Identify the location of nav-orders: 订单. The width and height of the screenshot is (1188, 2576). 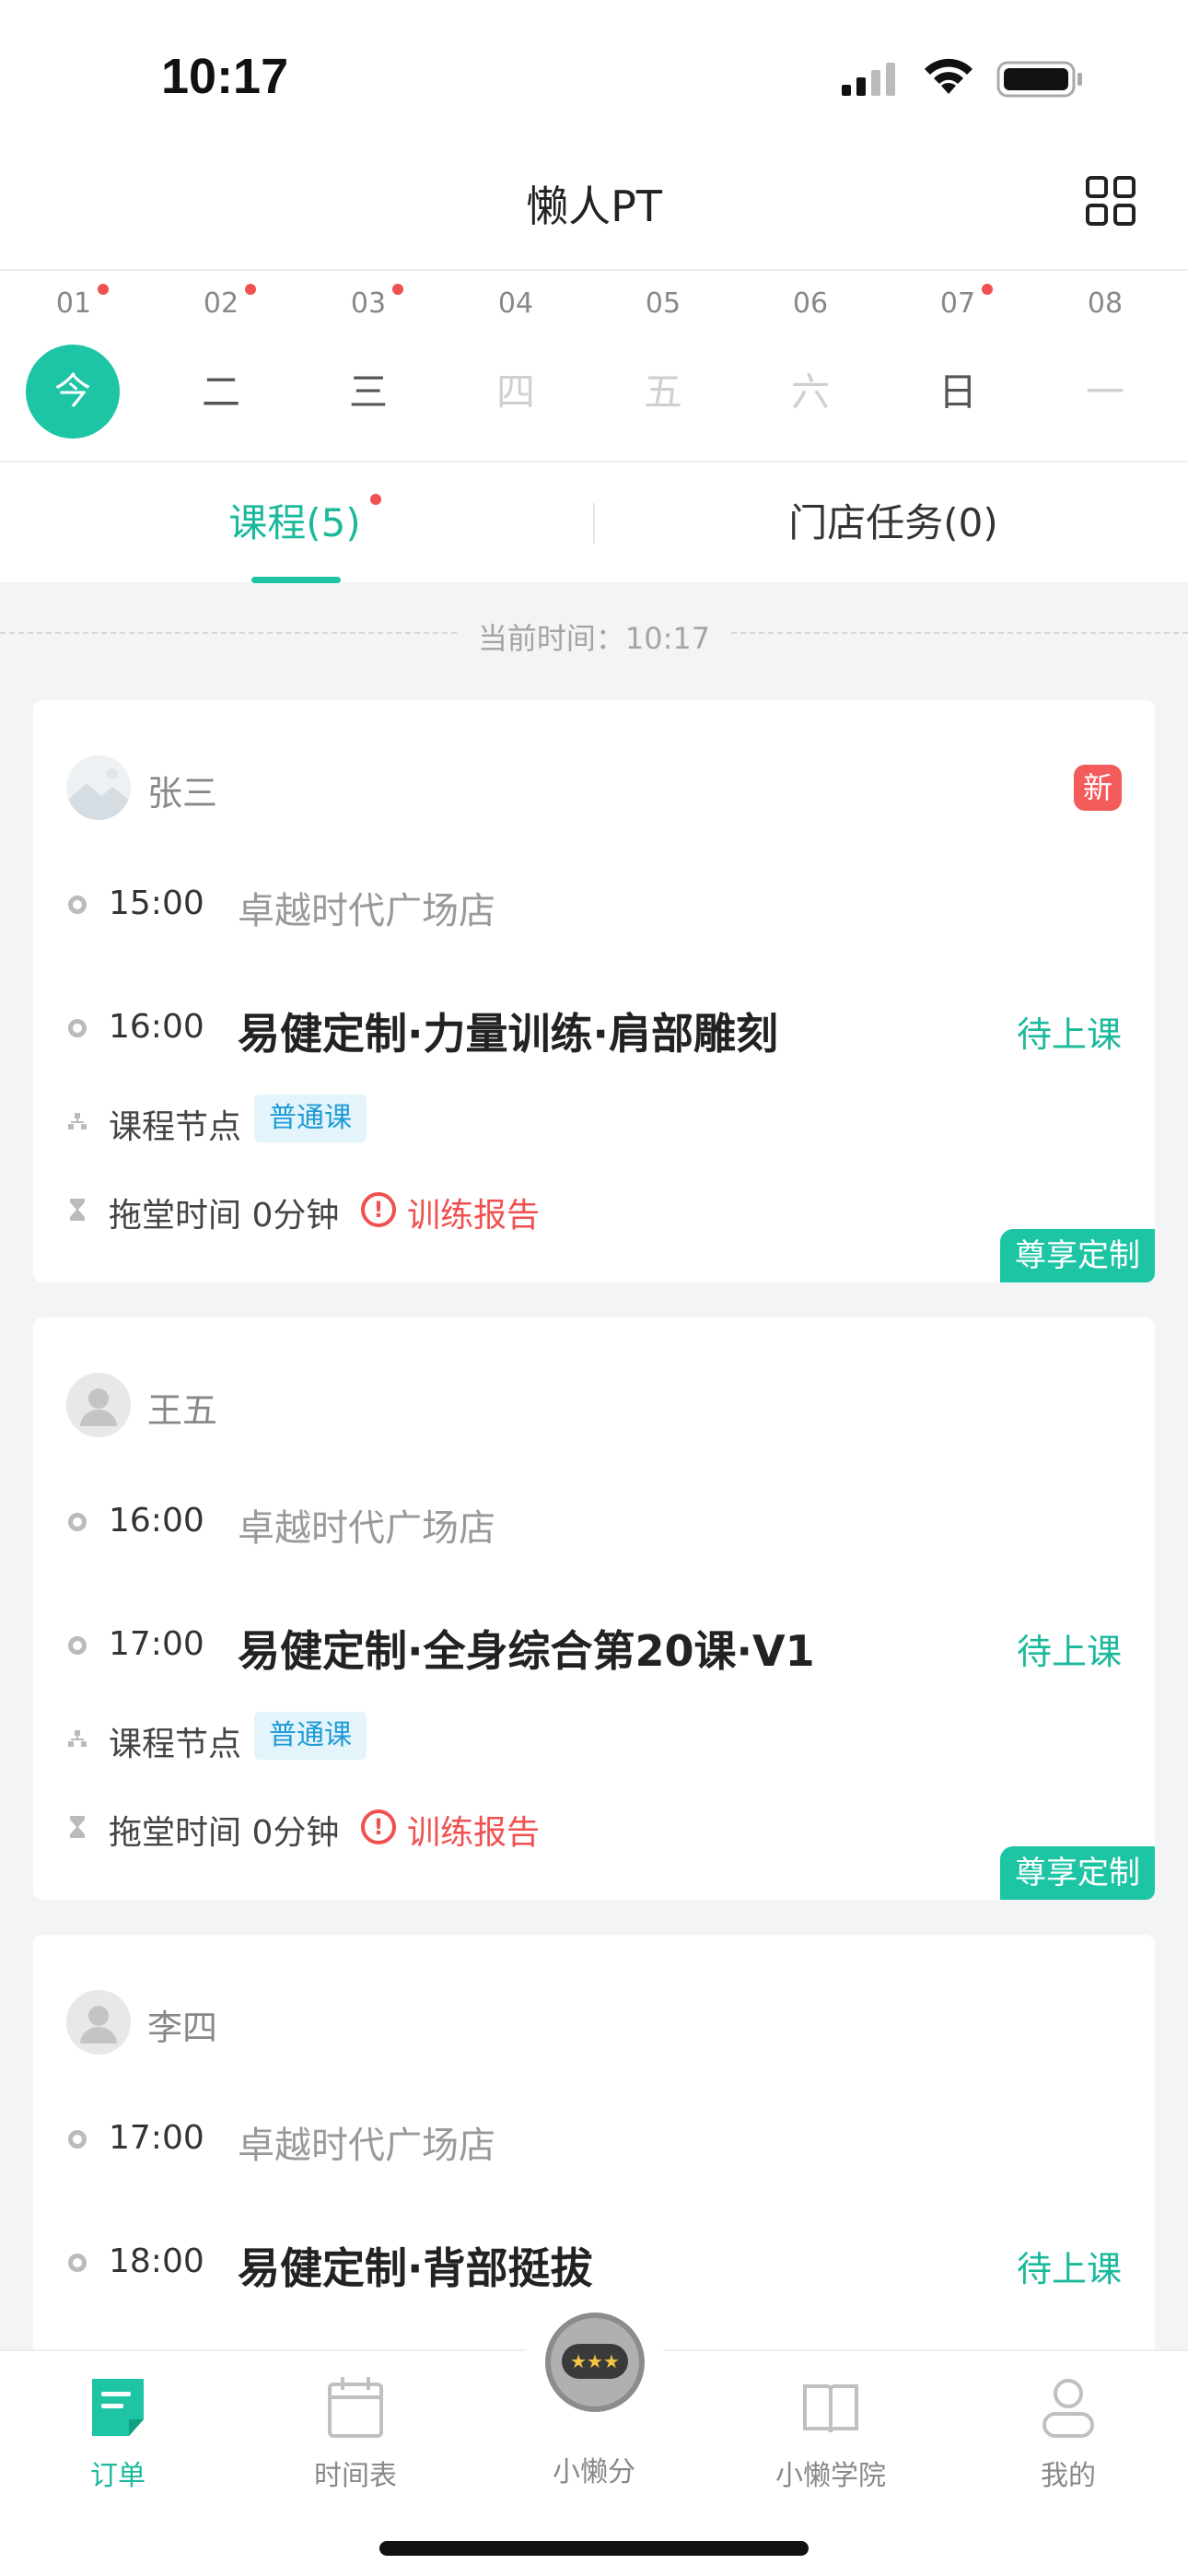
(118, 2429).